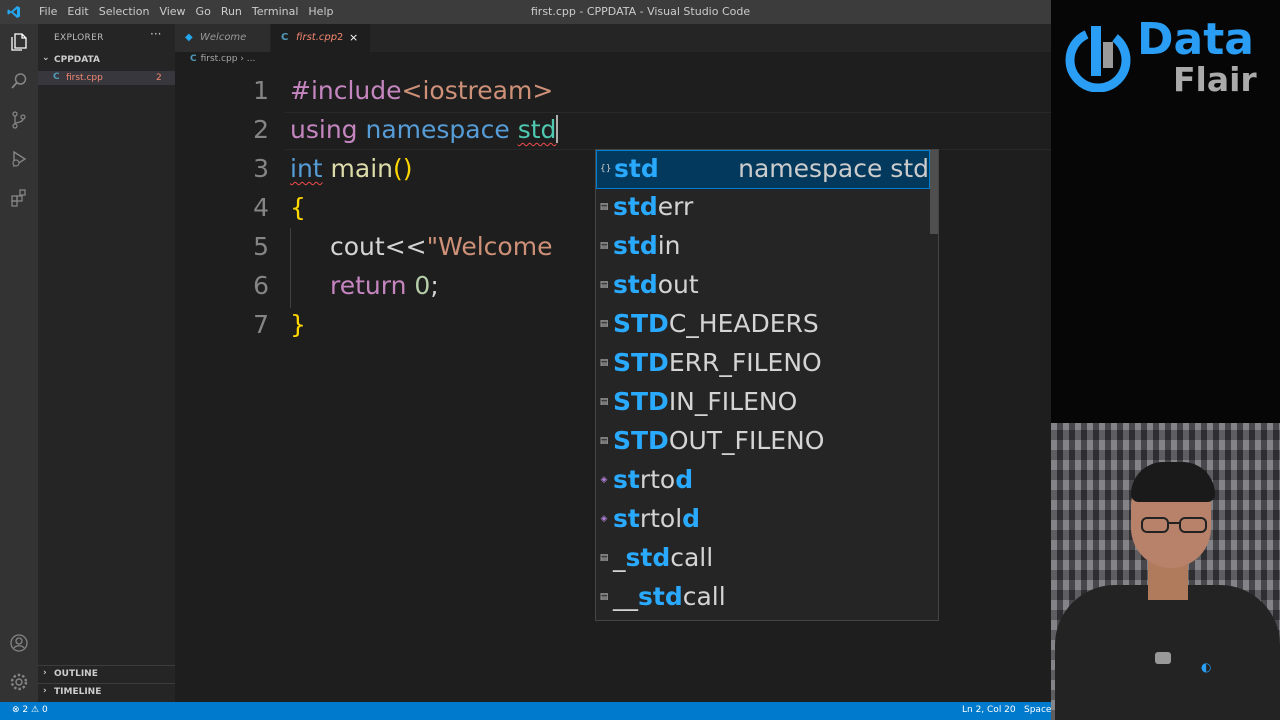 The image size is (1280, 720). Describe the element at coordinates (989, 710) in the screenshot. I see `cursor-position: Ln 2, Col 20` at that location.